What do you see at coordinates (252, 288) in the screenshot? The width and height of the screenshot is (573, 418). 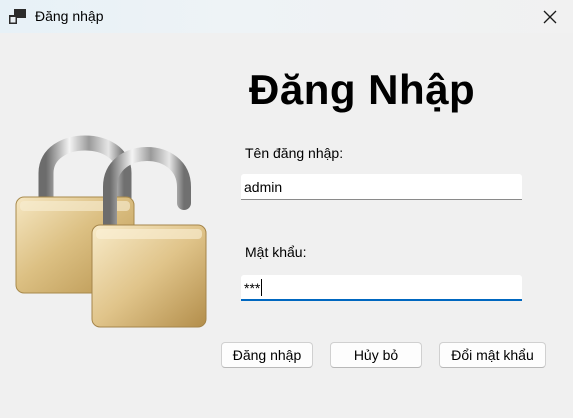 I see `password-value: ***` at bounding box center [252, 288].